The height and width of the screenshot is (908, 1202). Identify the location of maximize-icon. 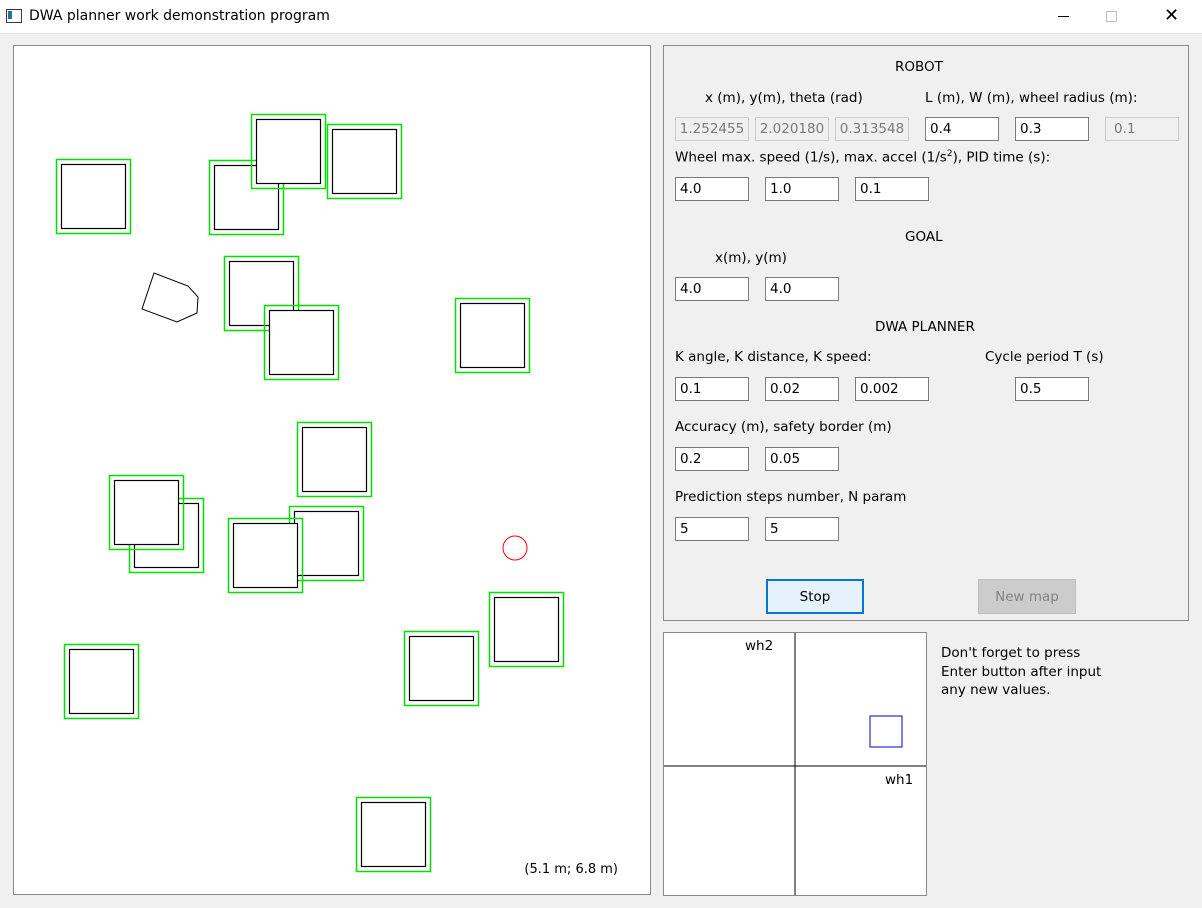
(1111, 16).